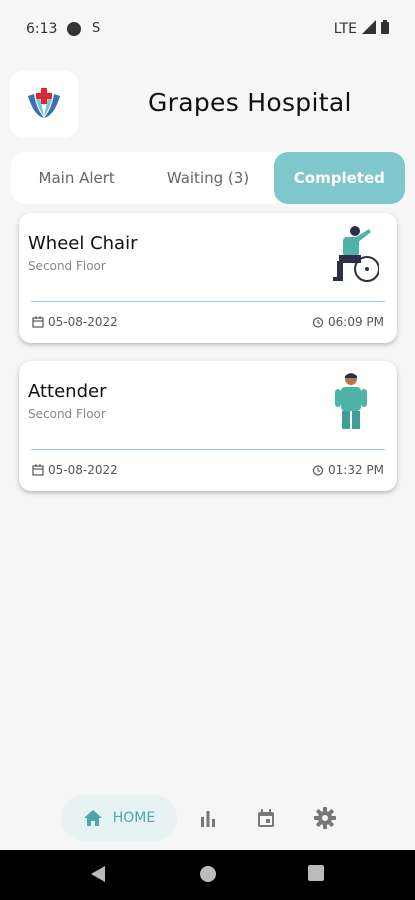 The image size is (415, 900). What do you see at coordinates (208, 322) in the screenshot?
I see `card-meta: 05-08-2022 06:09 PM` at bounding box center [208, 322].